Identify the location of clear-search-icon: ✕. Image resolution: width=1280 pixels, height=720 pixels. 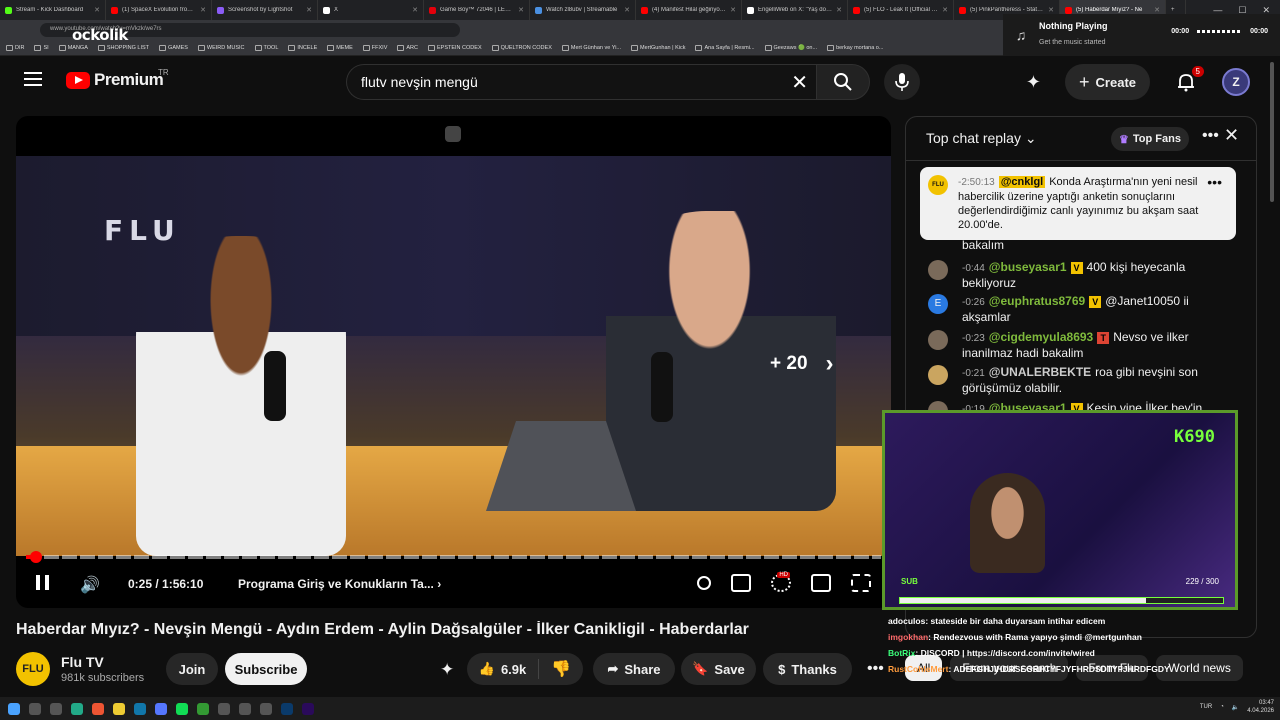
(799, 82).